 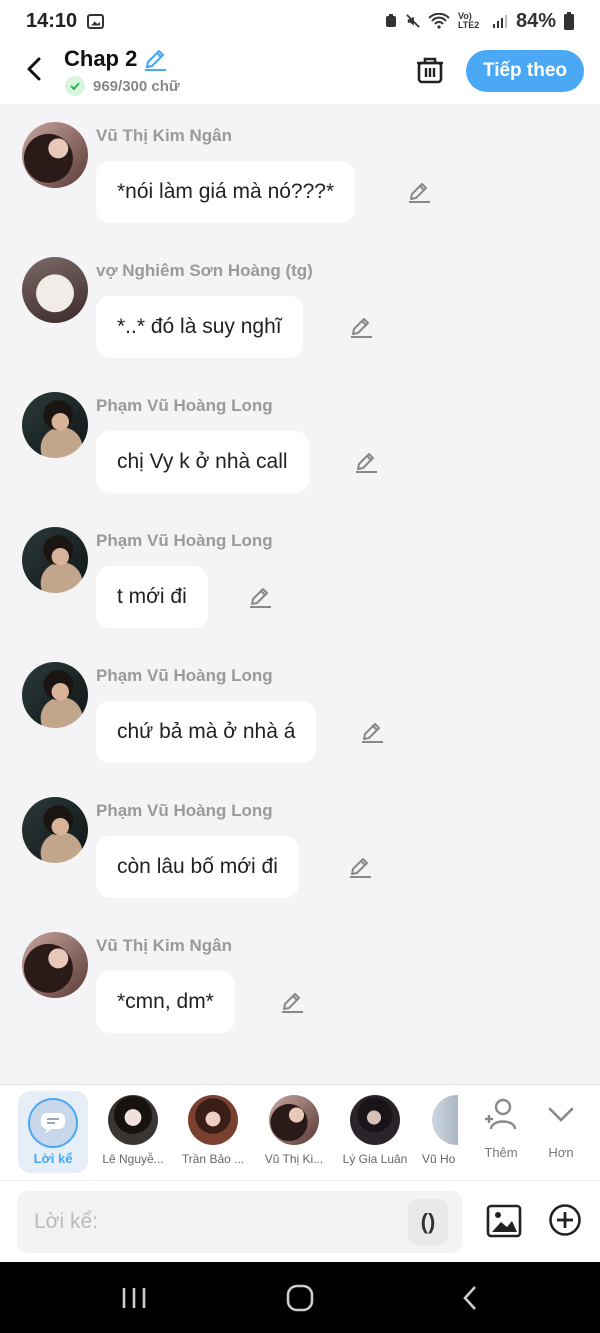 What do you see at coordinates (239, 1222) in the screenshot?
I see `narration-input: Lời kể:` at bounding box center [239, 1222].